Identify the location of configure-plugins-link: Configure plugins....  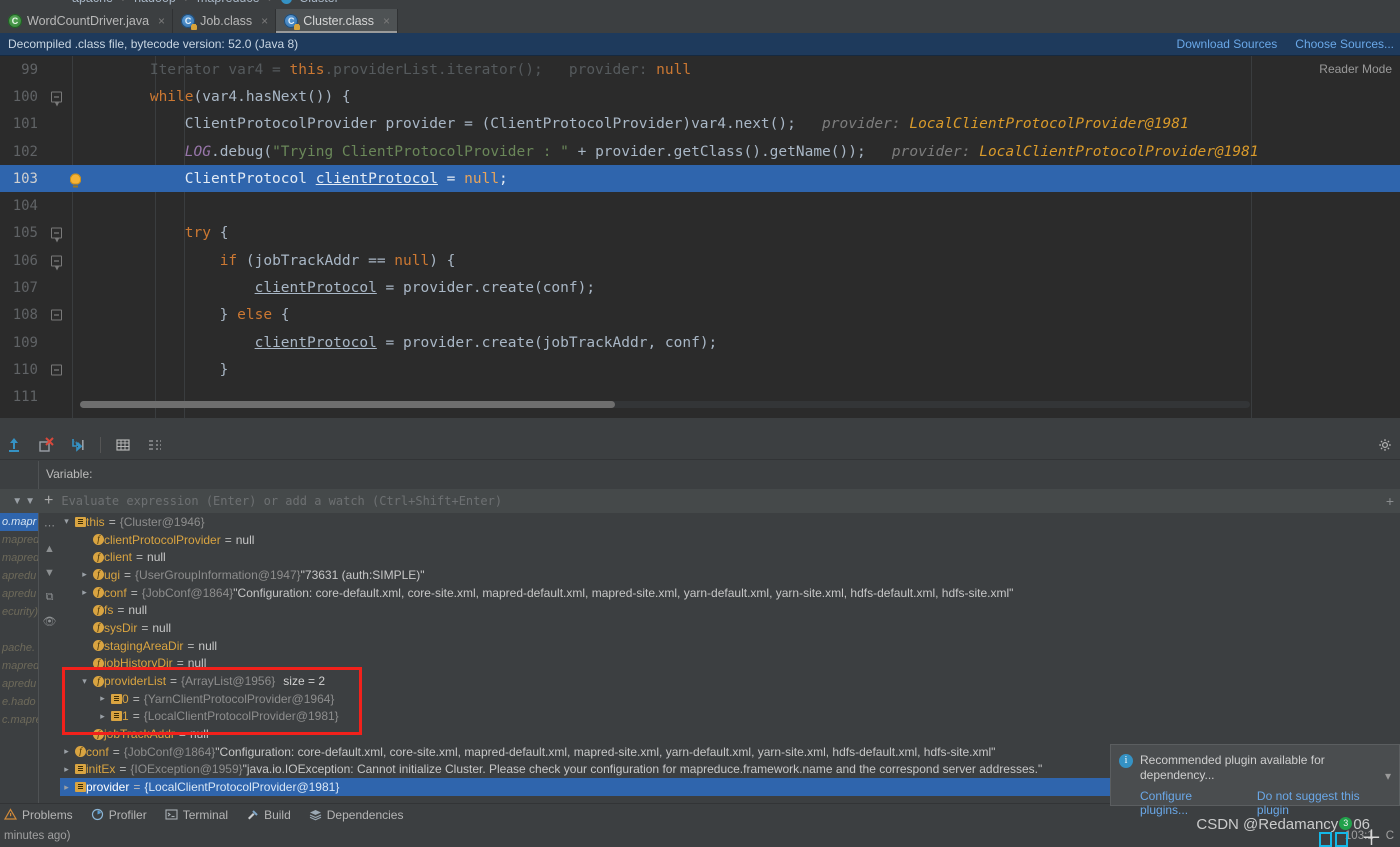
(1189, 803).